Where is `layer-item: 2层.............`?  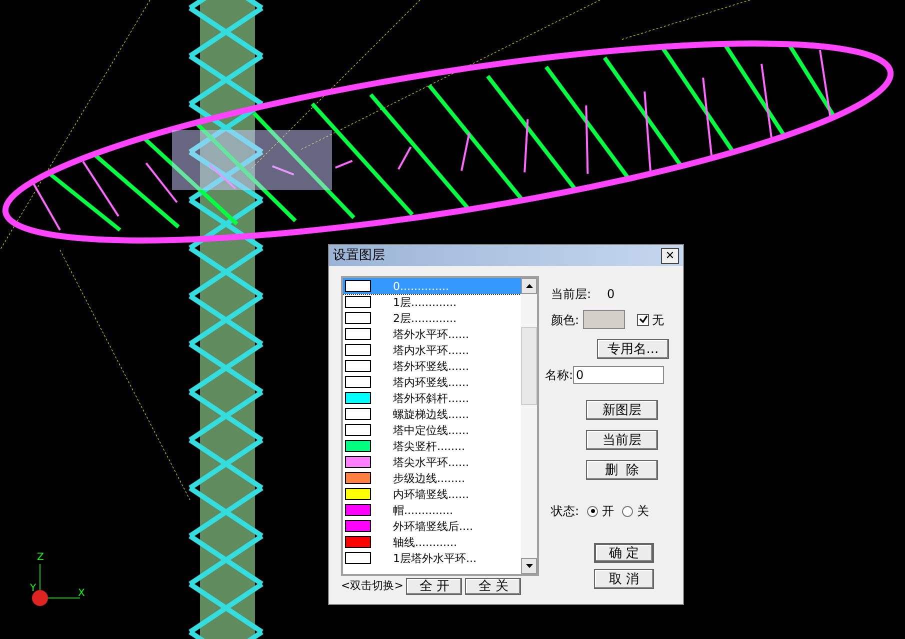 layer-item: 2层............. is located at coordinates (432, 318).